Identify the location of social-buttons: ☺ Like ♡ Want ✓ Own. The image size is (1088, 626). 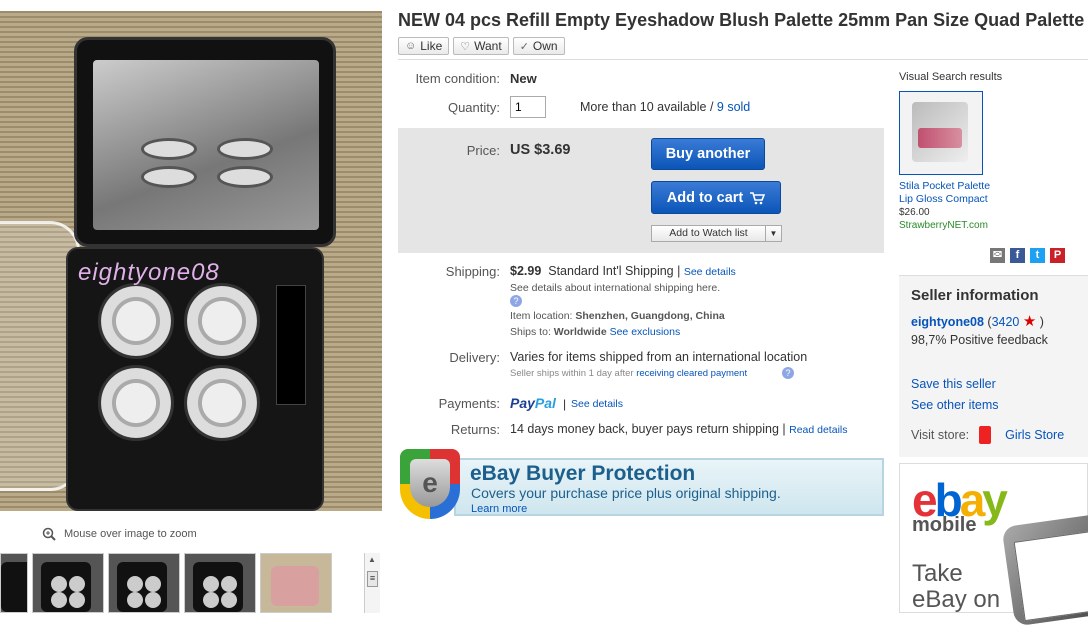
(481, 46).